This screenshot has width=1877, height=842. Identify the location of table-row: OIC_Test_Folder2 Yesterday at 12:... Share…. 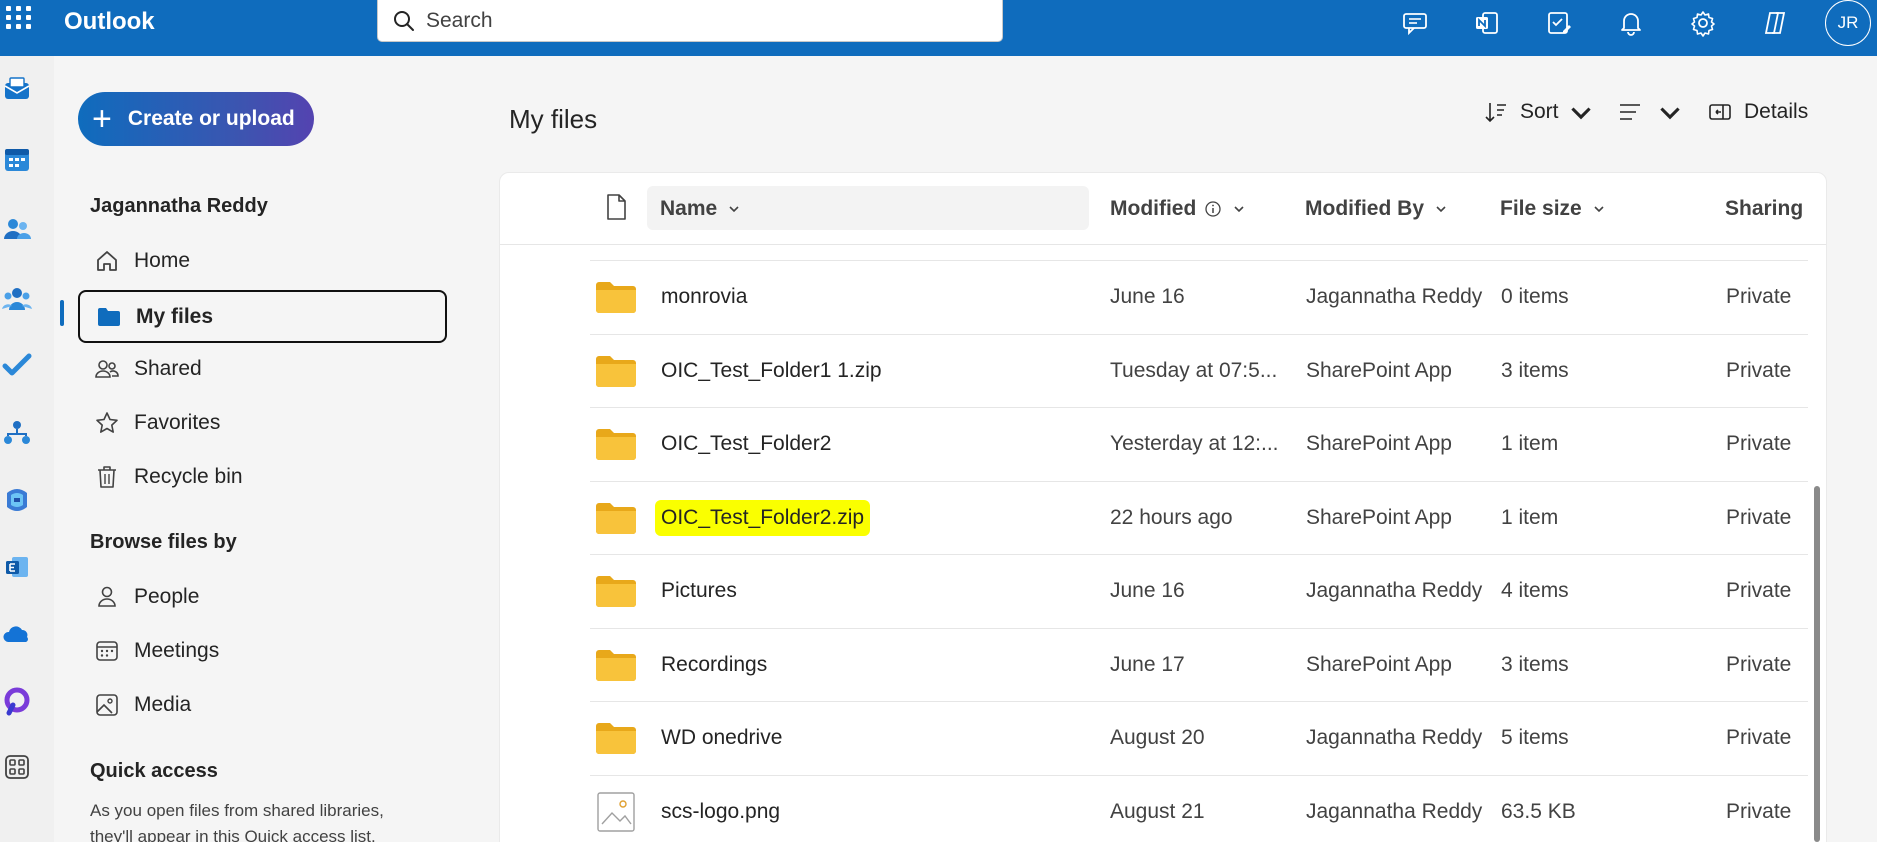
(1199, 445).